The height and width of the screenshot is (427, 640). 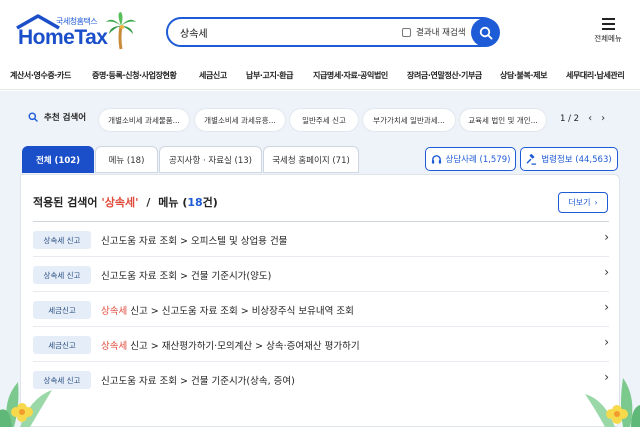 What do you see at coordinates (240, 311) in the screenshot?
I see `result-path-text: 신고 > 신고도움 자료 조회 > 비상장주식 보유내역 조회` at bounding box center [240, 311].